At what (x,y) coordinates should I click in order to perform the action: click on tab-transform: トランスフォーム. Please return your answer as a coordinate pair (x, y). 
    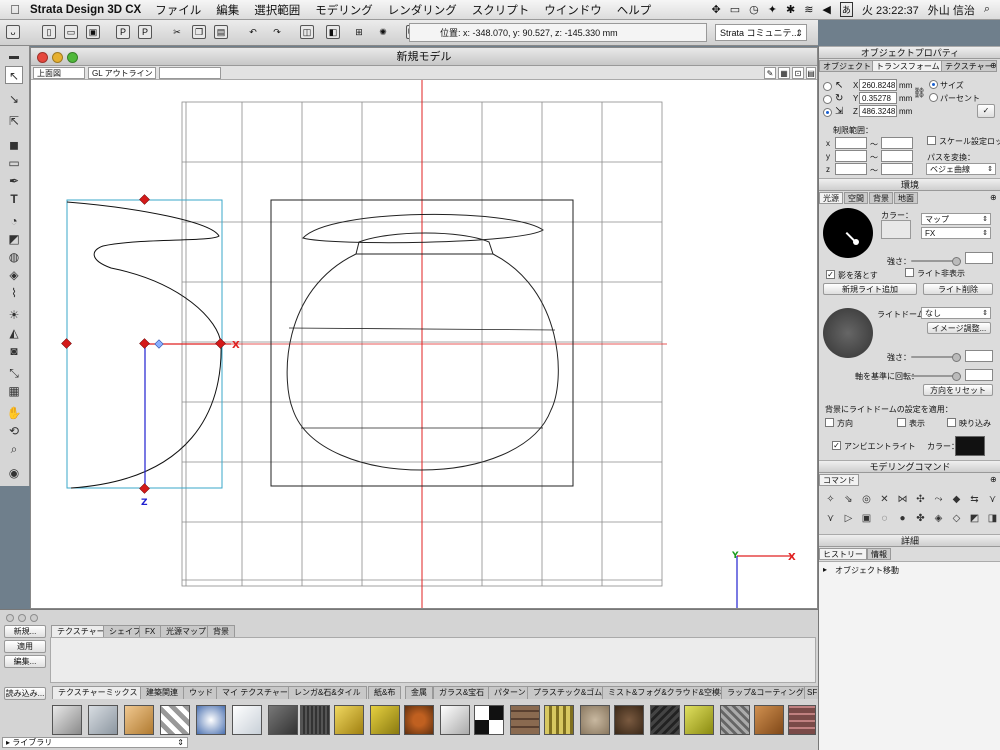
    Looking at the image, I should click on (908, 66).